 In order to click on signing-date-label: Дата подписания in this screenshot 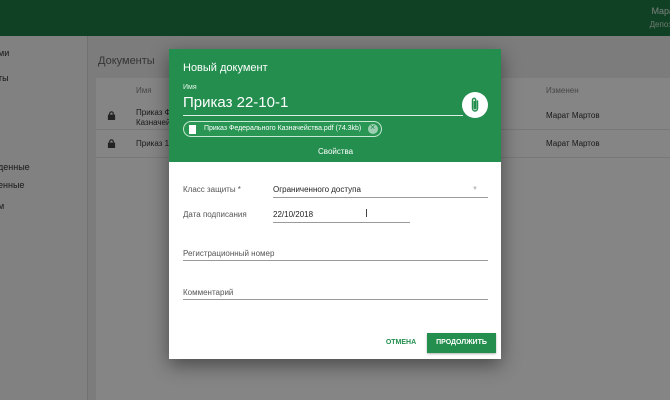, I will do `click(215, 214)`.